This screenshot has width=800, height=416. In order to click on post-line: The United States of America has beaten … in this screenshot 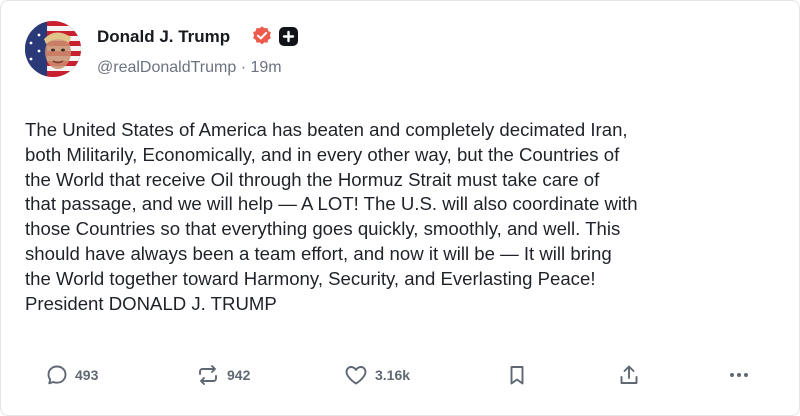, I will do `click(326, 129)`.